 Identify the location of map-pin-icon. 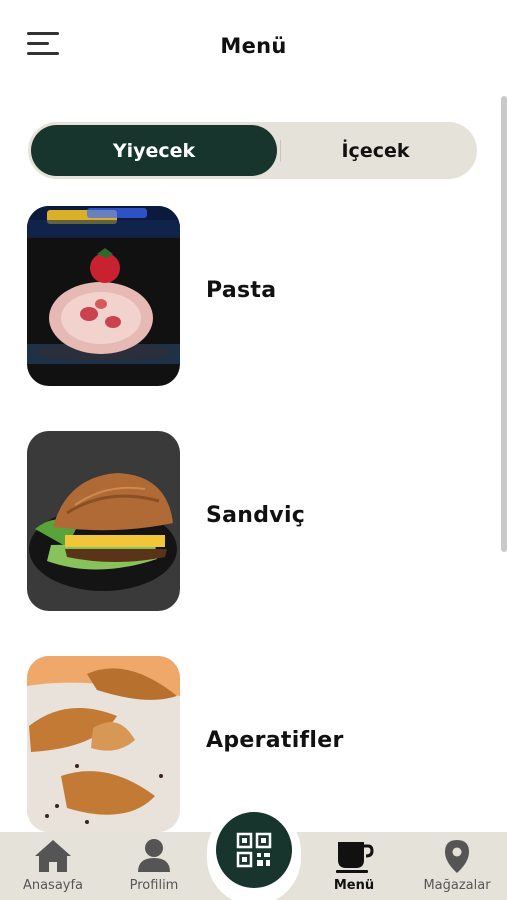
(457, 856).